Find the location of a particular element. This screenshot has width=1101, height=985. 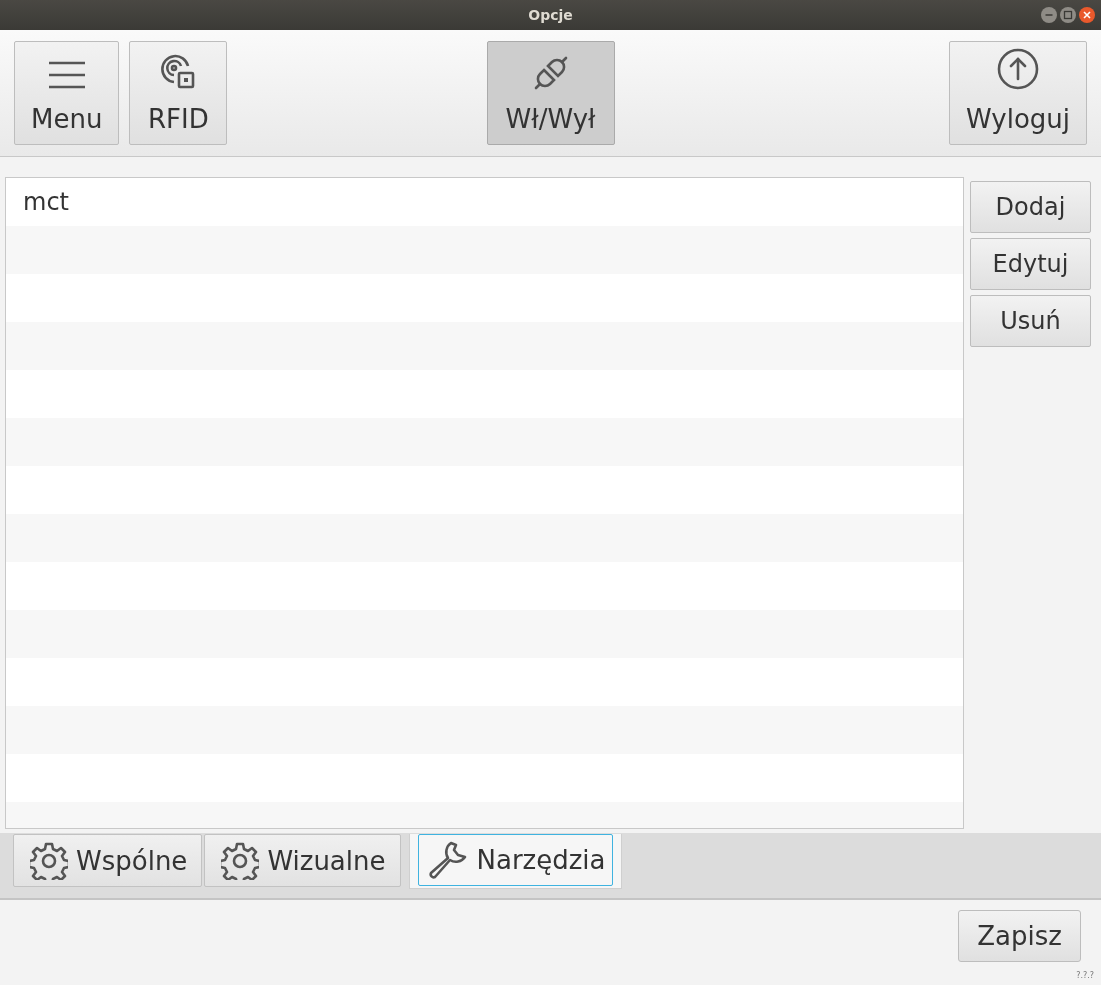

arrow-up-circle-icon is located at coordinates (1018, 69).